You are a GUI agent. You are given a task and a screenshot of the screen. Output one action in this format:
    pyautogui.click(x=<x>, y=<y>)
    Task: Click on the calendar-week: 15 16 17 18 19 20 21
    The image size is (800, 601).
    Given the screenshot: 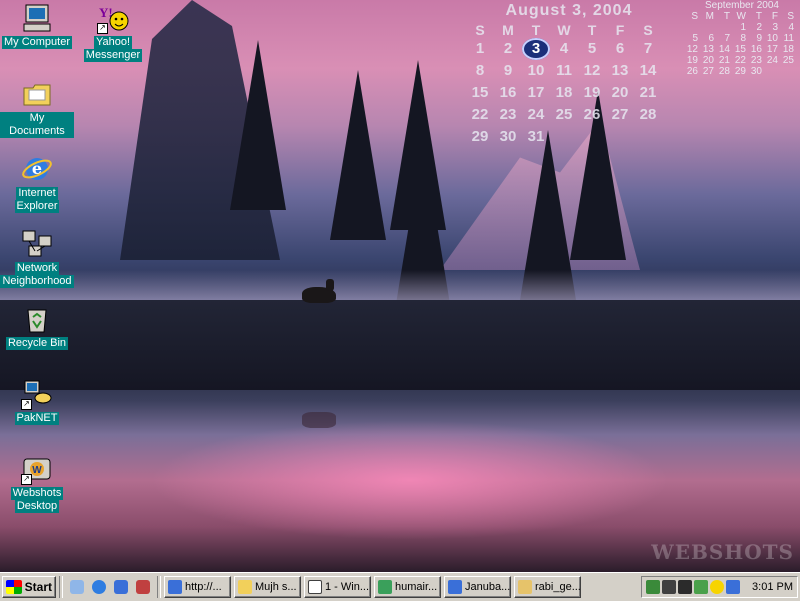 What is the action you would take?
    pyautogui.click(x=569, y=93)
    